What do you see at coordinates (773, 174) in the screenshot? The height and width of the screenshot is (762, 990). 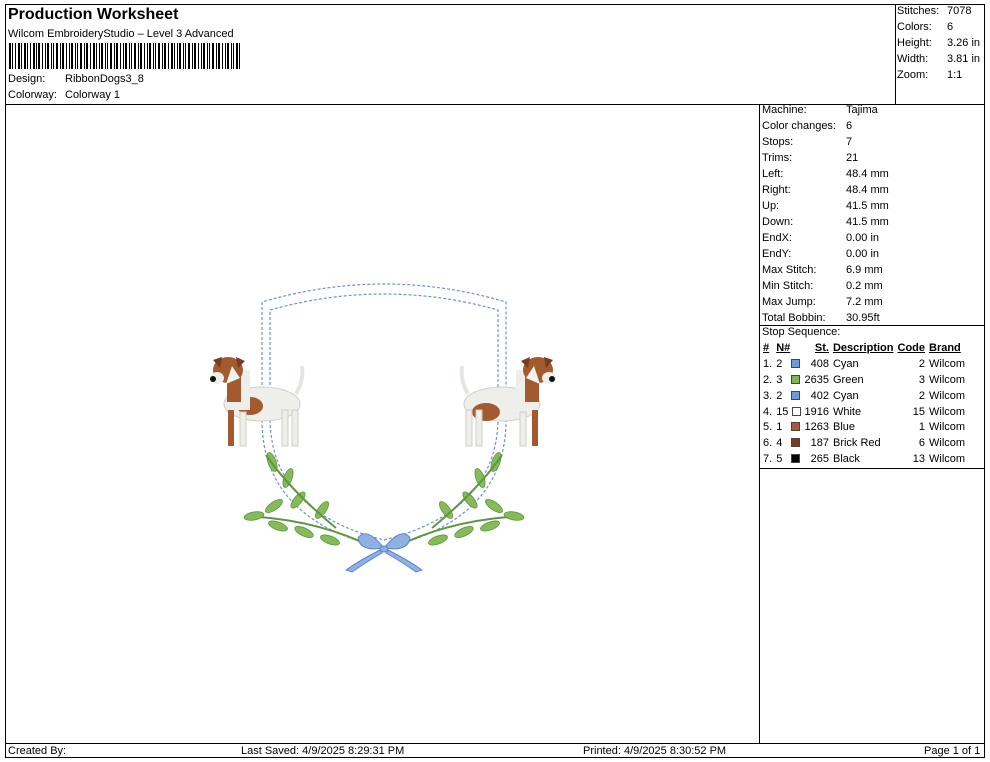 I see `spec-label: Left:` at bounding box center [773, 174].